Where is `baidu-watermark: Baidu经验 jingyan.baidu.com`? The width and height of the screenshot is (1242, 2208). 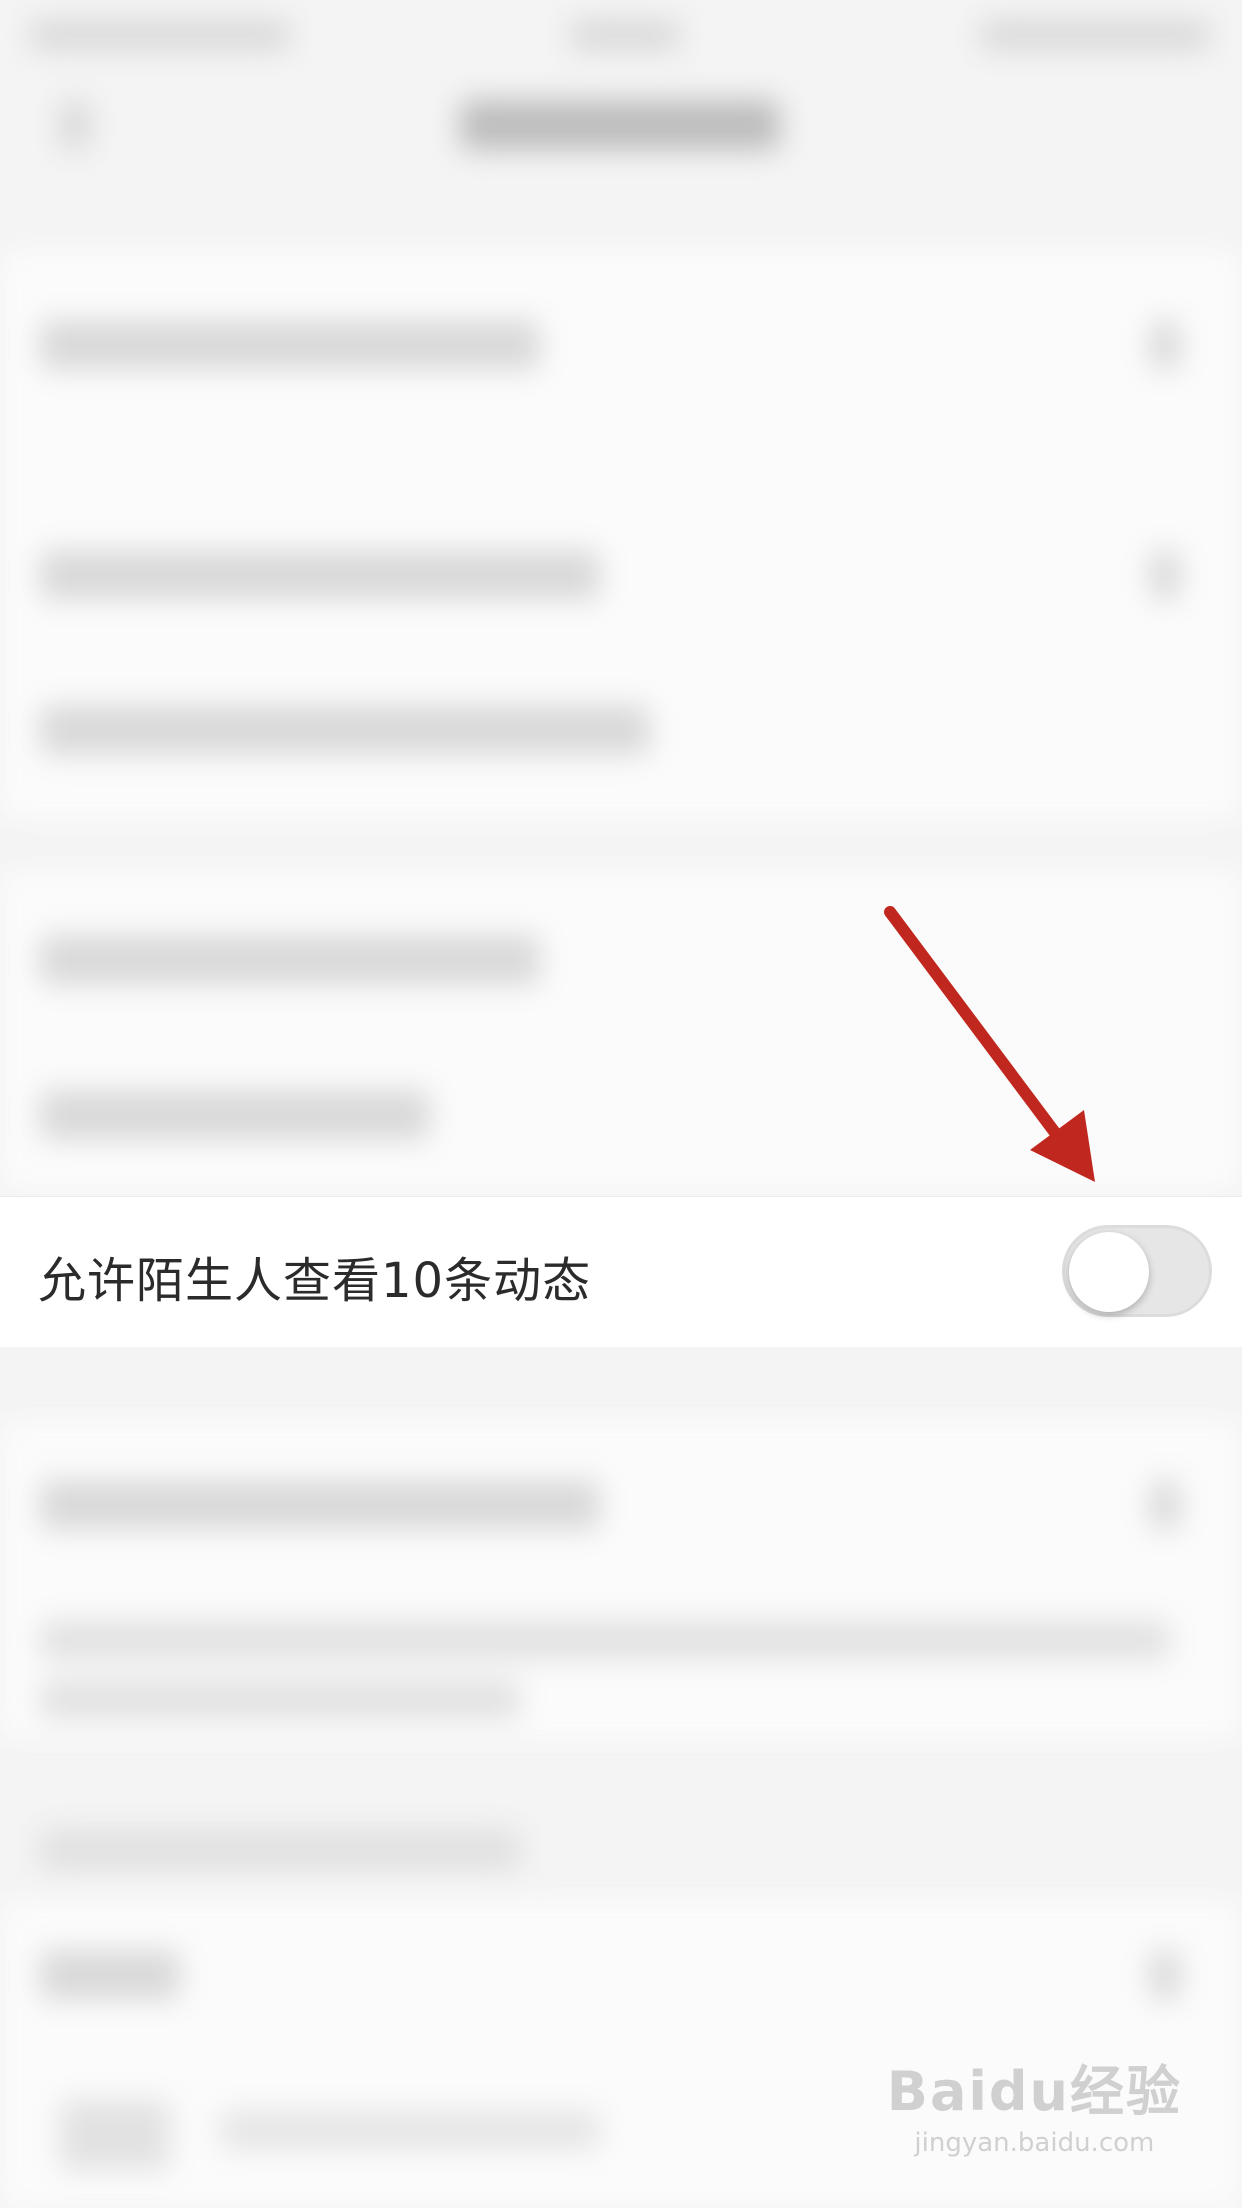 baidu-watermark: Baidu经验 jingyan.baidu.com is located at coordinates (1034, 2102).